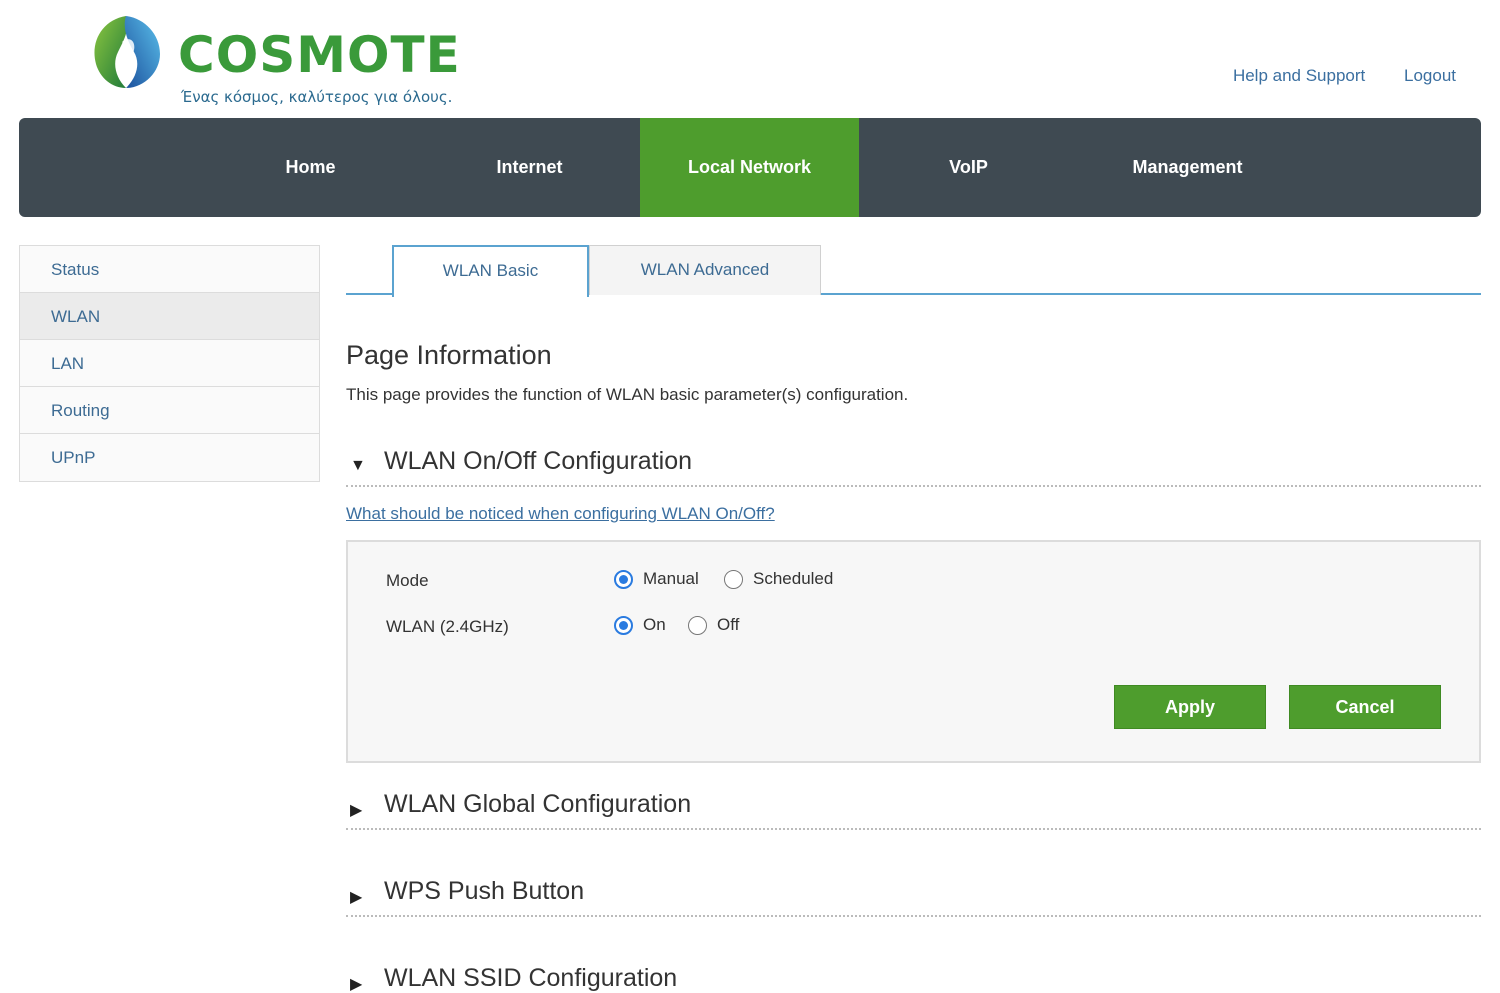 The width and height of the screenshot is (1500, 993). I want to click on nav-voip: VoIP, so click(968, 167).